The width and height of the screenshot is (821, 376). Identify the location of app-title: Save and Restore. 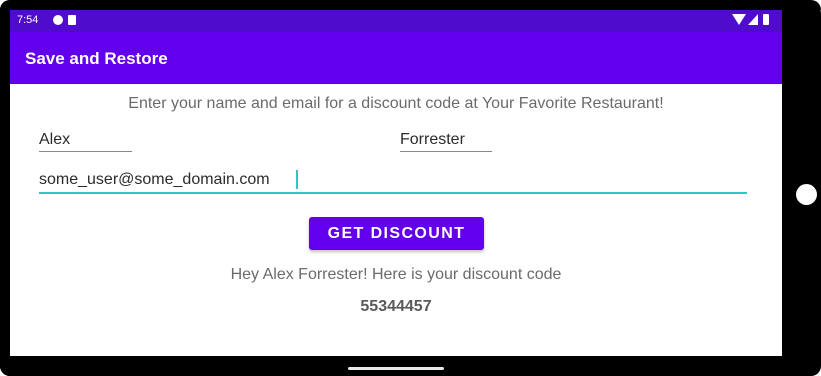
(96, 58).